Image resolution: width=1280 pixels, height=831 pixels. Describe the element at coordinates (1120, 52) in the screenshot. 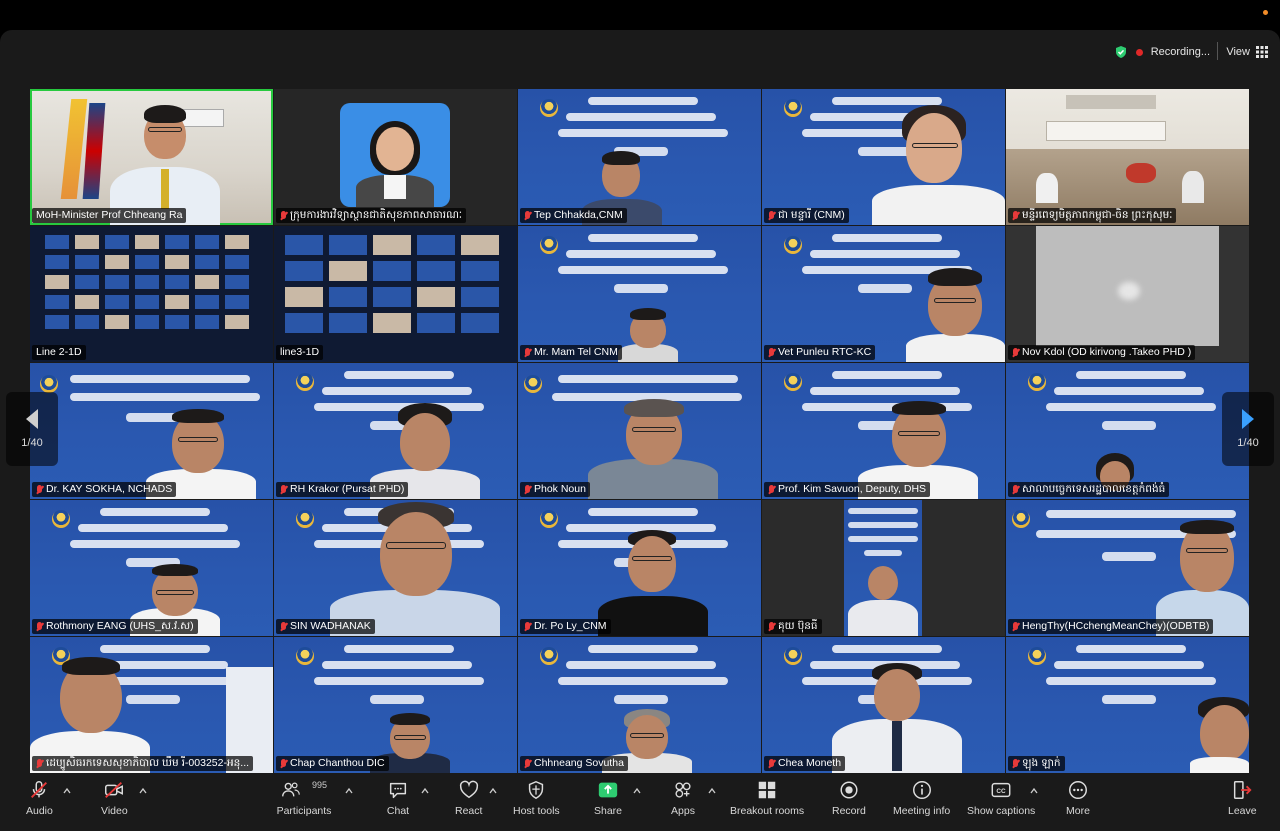

I see `shield-icon` at that location.